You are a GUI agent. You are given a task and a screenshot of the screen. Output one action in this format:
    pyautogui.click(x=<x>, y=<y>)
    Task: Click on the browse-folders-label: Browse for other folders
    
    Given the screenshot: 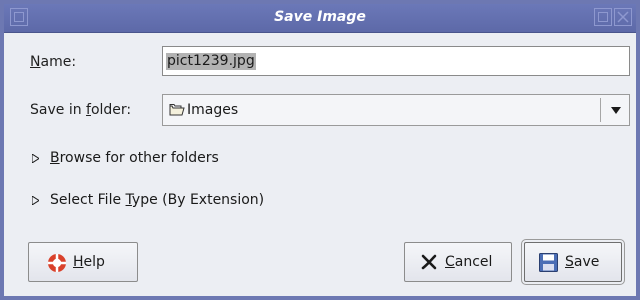 What is the action you would take?
    pyautogui.click(x=134, y=158)
    